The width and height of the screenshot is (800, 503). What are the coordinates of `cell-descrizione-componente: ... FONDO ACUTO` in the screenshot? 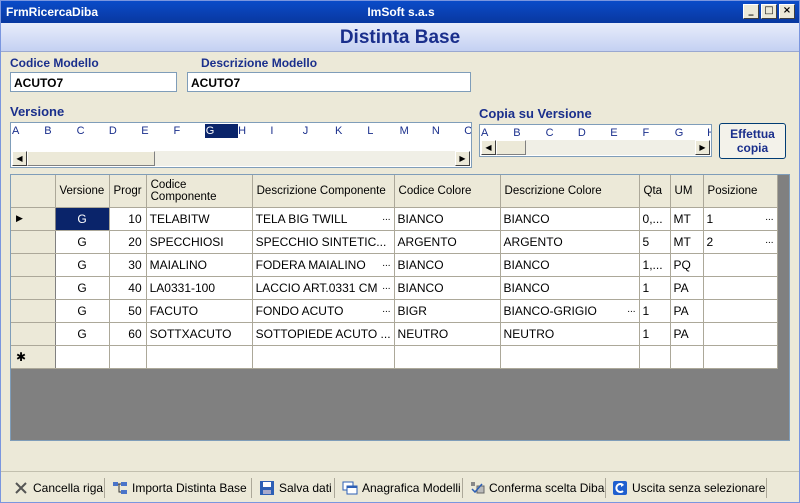 It's located at (323, 311).